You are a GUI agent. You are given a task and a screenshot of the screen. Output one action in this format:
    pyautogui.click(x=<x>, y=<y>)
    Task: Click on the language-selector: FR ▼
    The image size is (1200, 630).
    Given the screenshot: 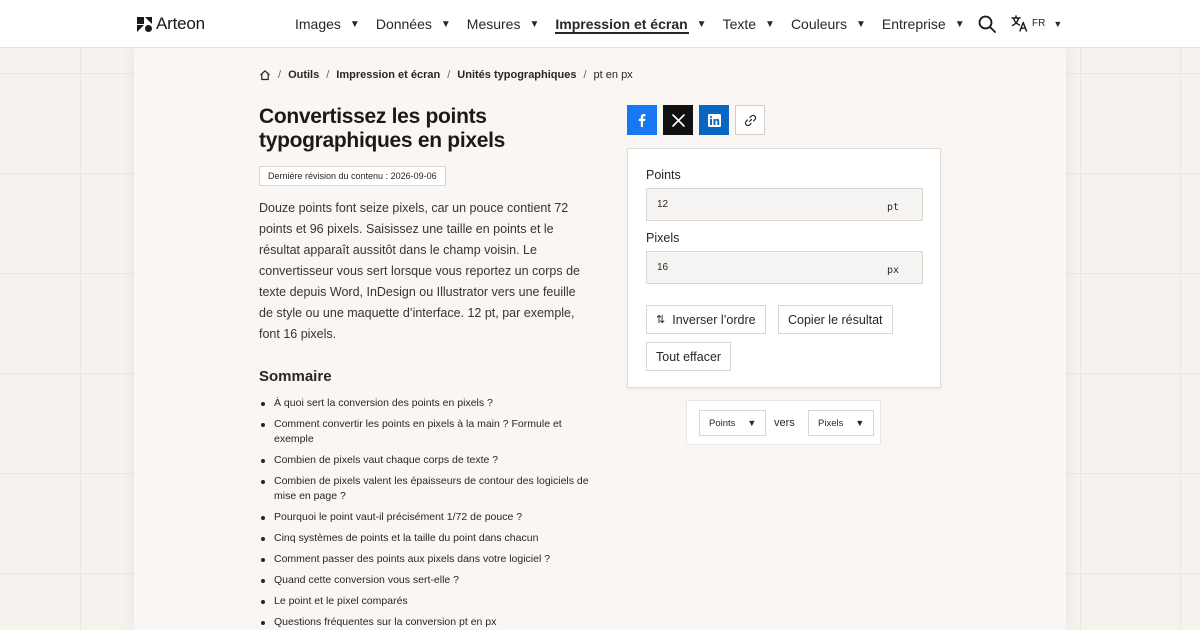 What is the action you would take?
    pyautogui.click(x=1036, y=23)
    